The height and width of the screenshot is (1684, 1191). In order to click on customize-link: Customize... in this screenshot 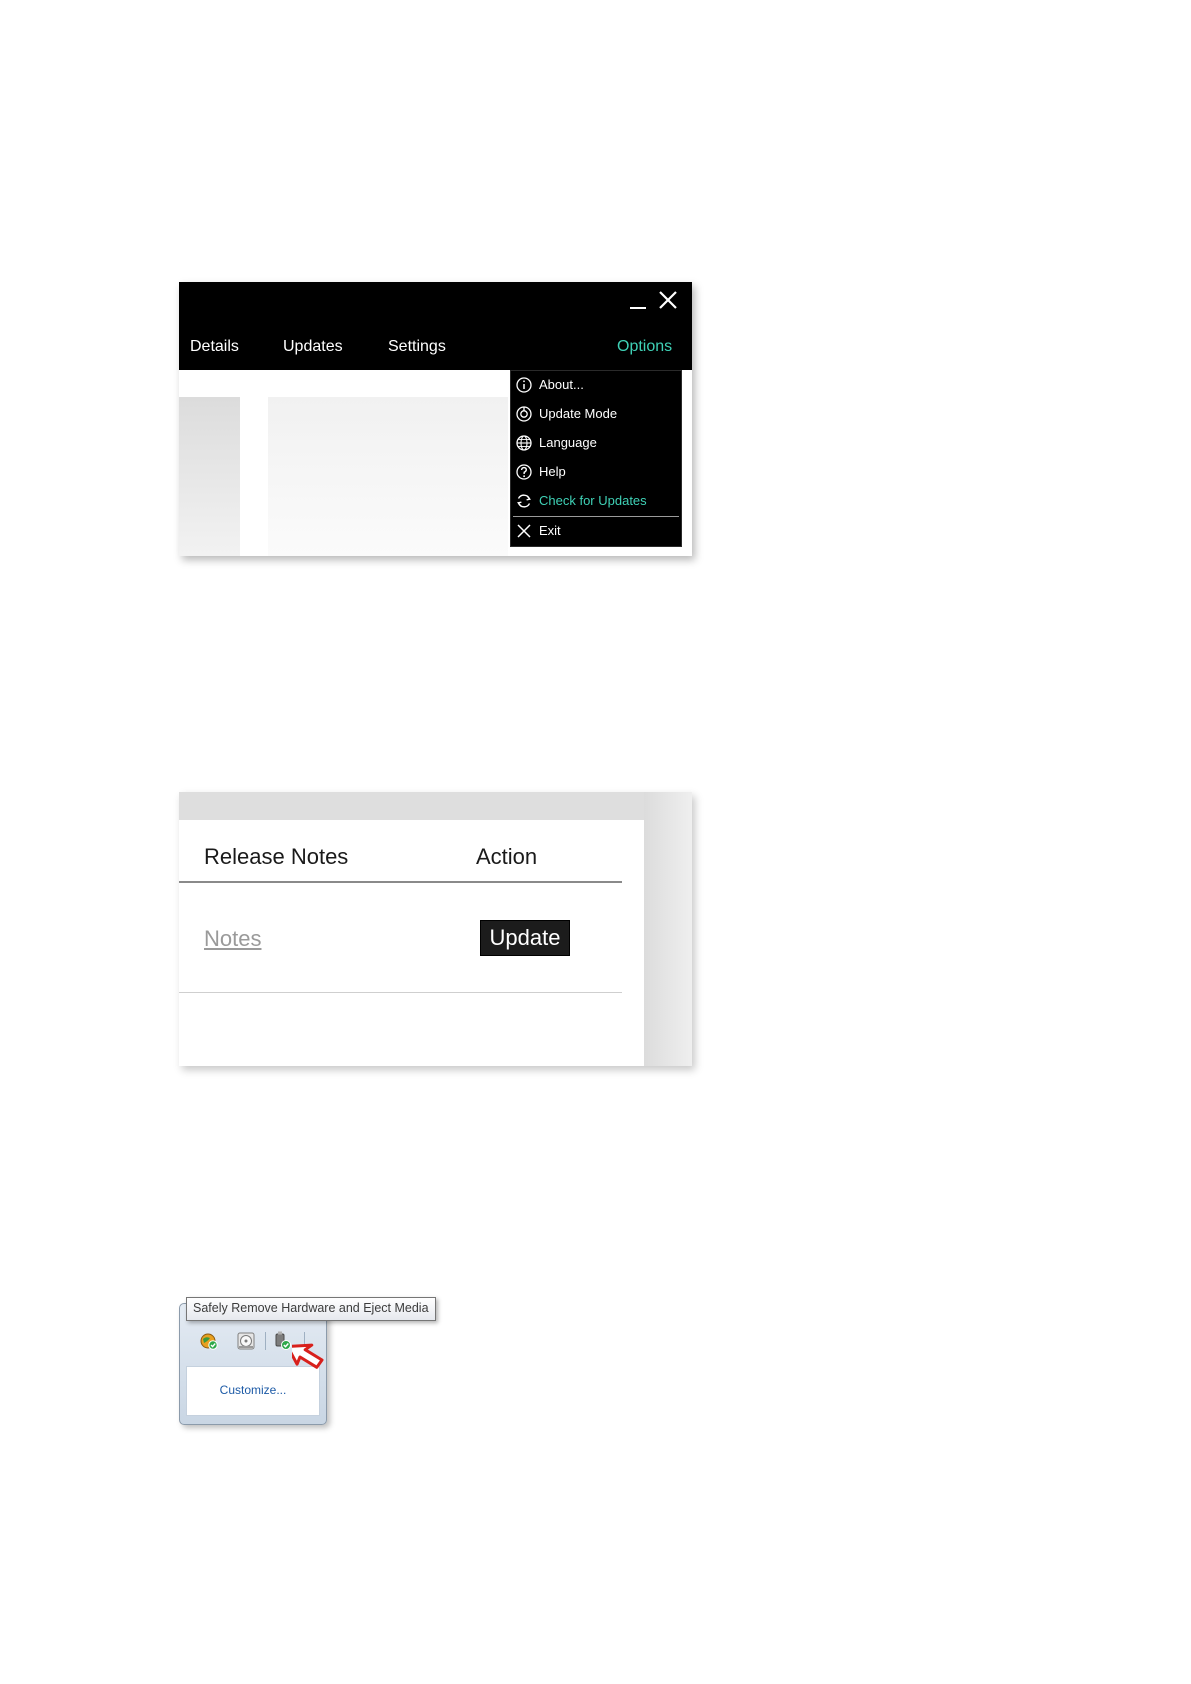, I will do `click(253, 1390)`.